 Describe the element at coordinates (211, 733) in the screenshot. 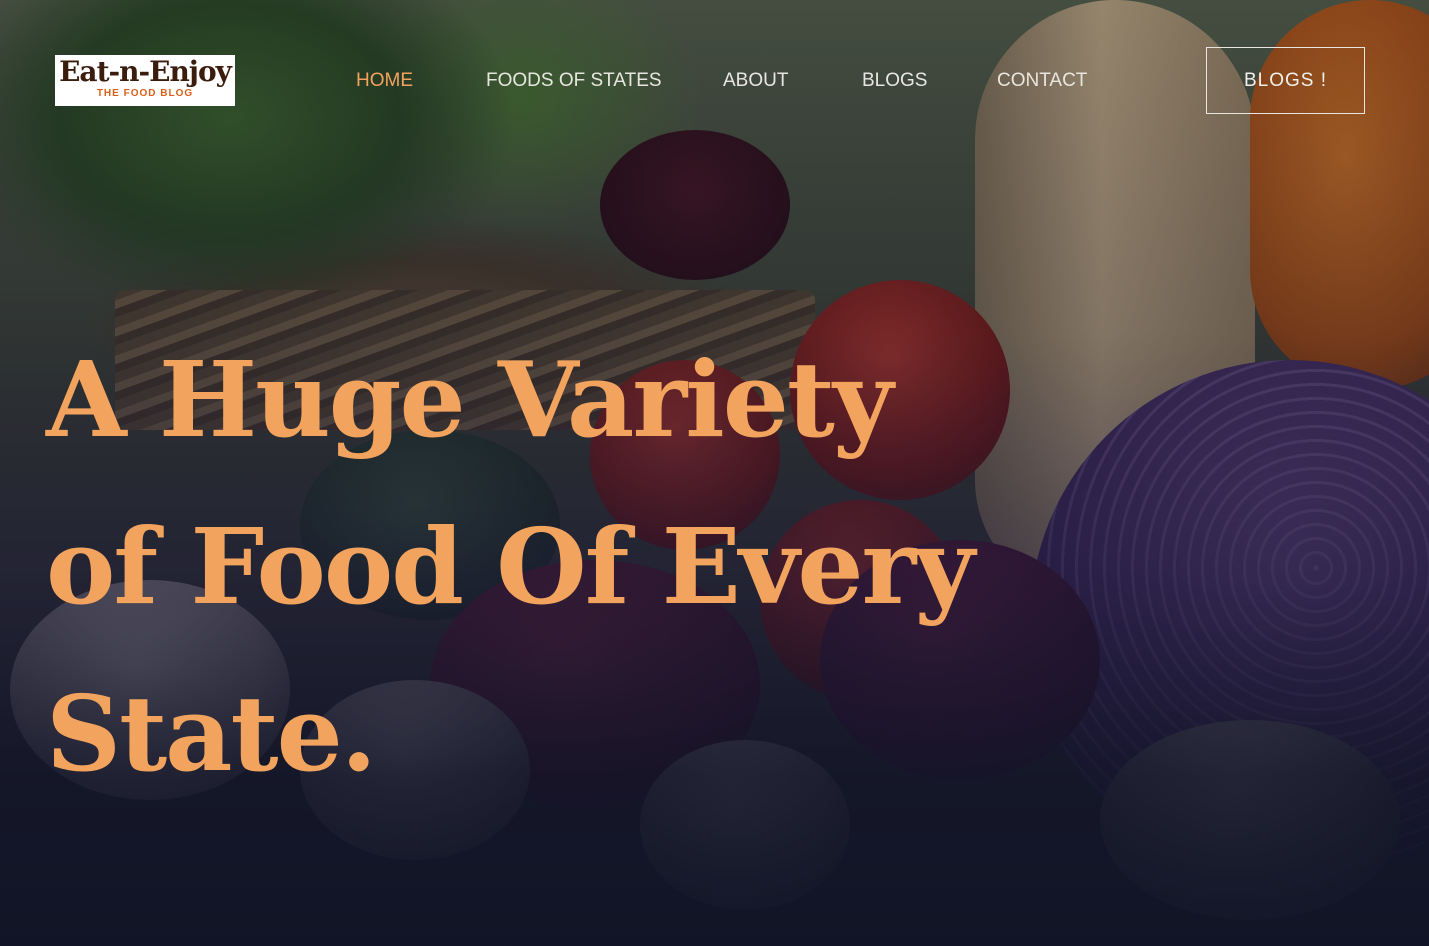

I see `headline-line: State.` at that location.